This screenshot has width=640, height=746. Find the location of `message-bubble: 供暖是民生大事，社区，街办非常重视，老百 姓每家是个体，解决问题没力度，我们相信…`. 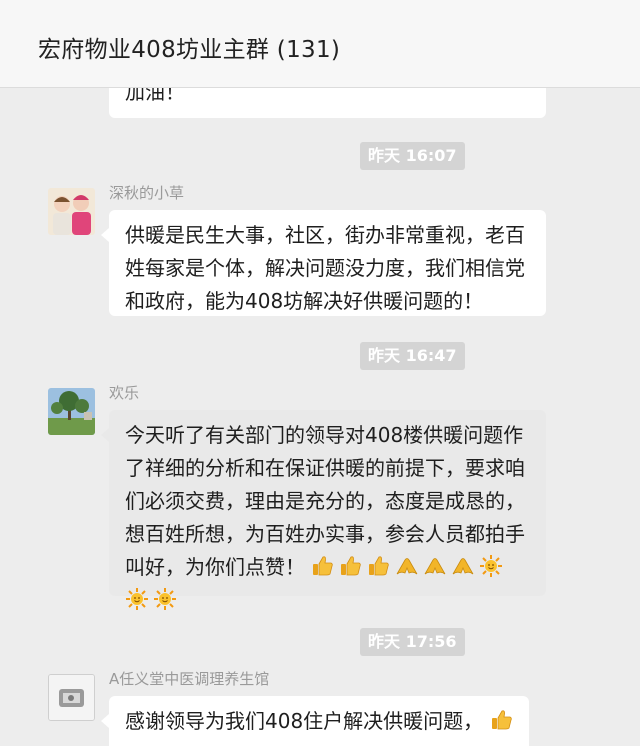

message-bubble: 供暖是民生大事，社区，街办非常重视，老百 姓每家是个体，解决问题没力度，我们相信… is located at coordinates (323, 263).